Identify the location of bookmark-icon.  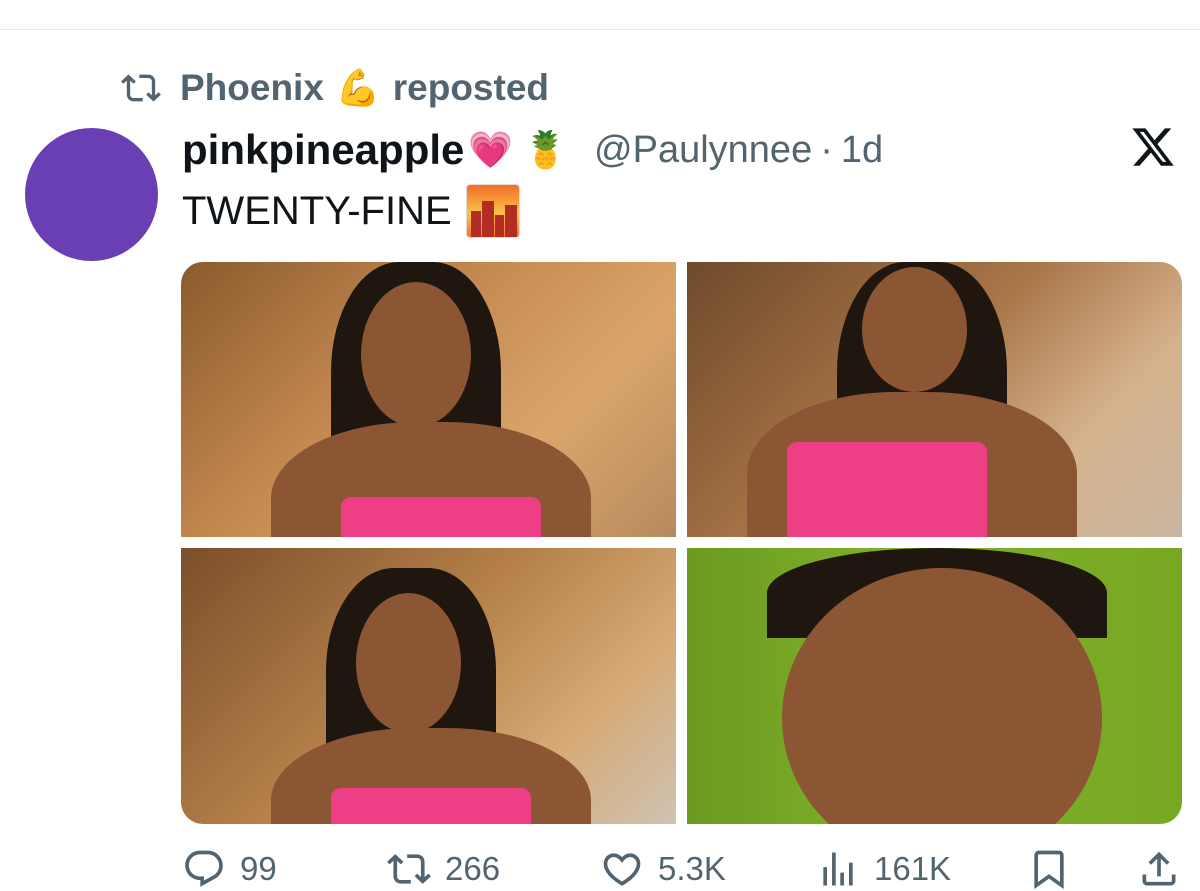
(1049, 869).